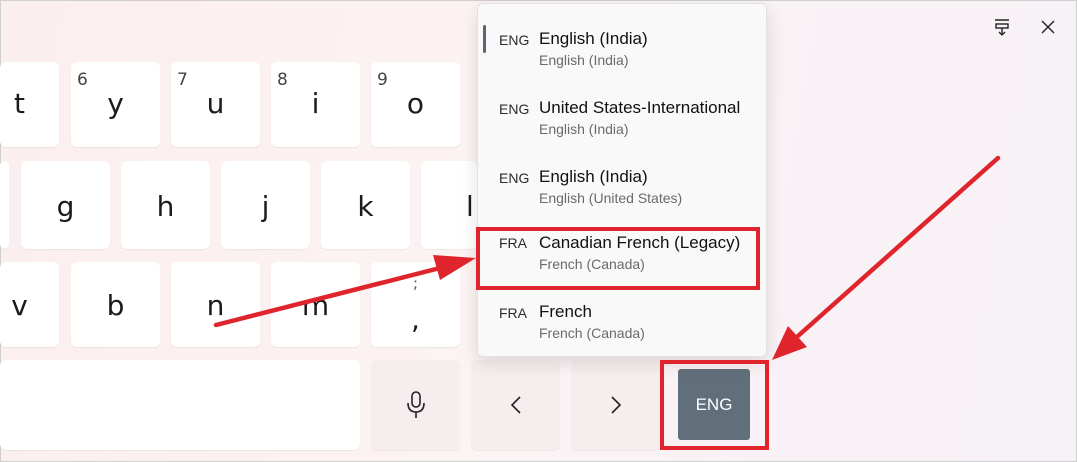  Describe the element at coordinates (344, 291) in the screenshot. I see `arrow-to-menu-item` at that location.